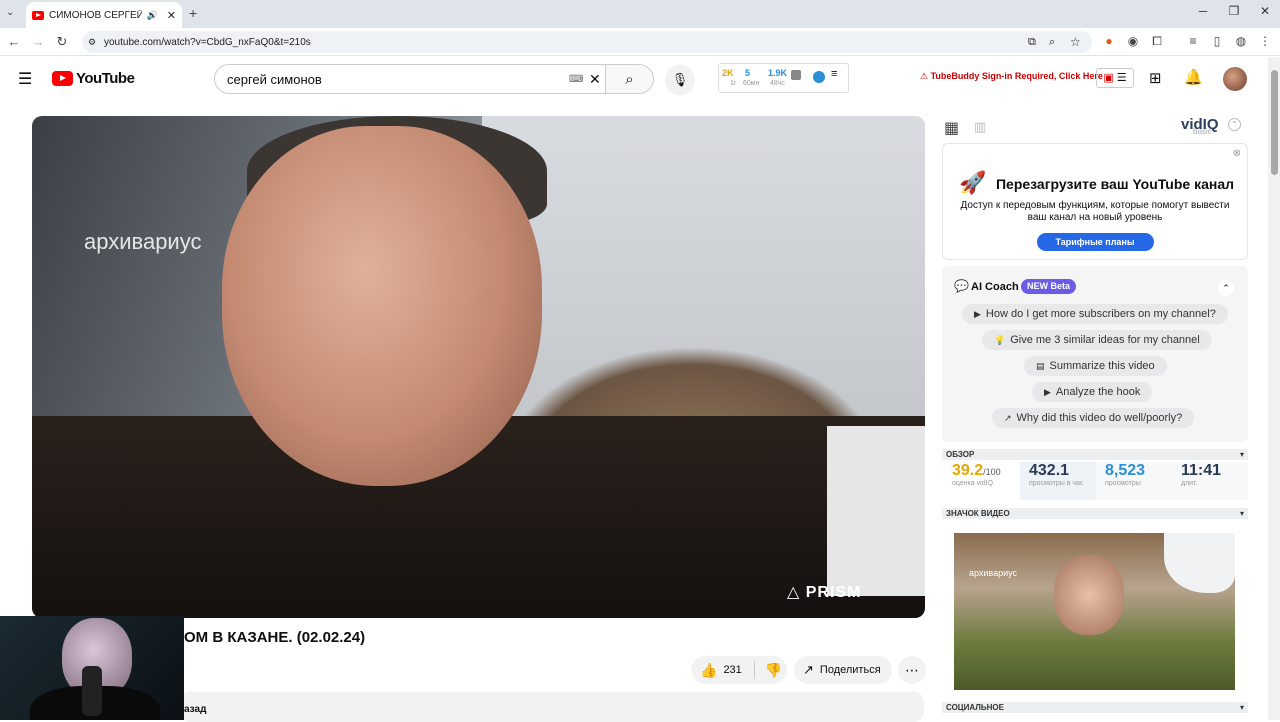 The width and height of the screenshot is (1280, 722). Describe the element at coordinates (1217, 42) in the screenshot. I see `side-panel-icon: ▯` at that location.